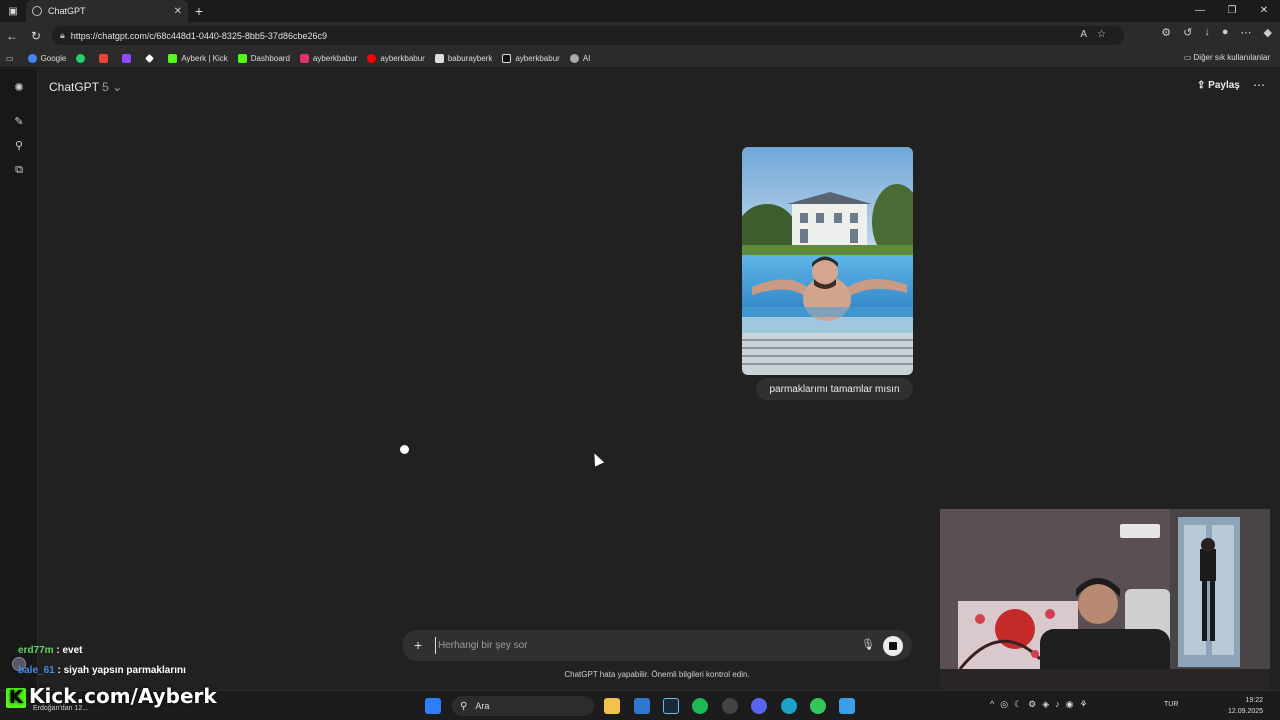 The height and width of the screenshot is (720, 1280). Describe the element at coordinates (10, 58) in the screenshot. I see `bookmark-import-icon: ▭` at that location.